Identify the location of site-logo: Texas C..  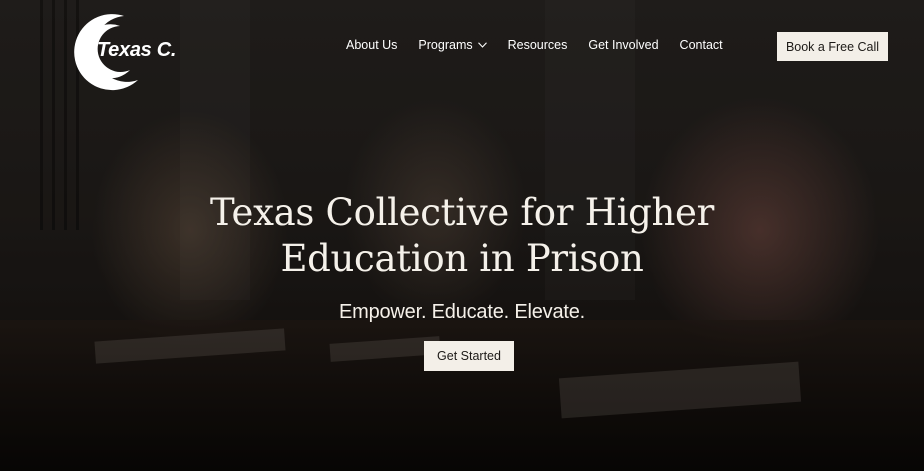
(126, 51).